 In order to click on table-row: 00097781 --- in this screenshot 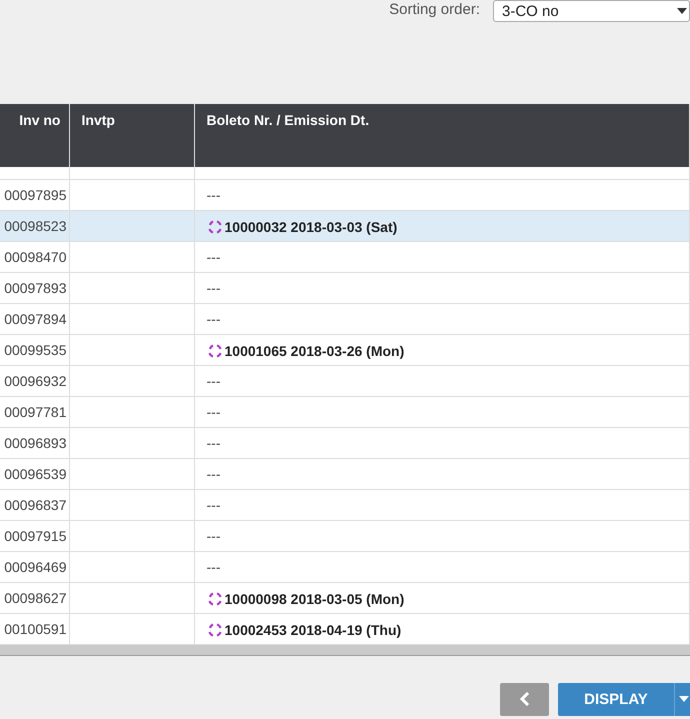, I will do `click(345, 411)`.